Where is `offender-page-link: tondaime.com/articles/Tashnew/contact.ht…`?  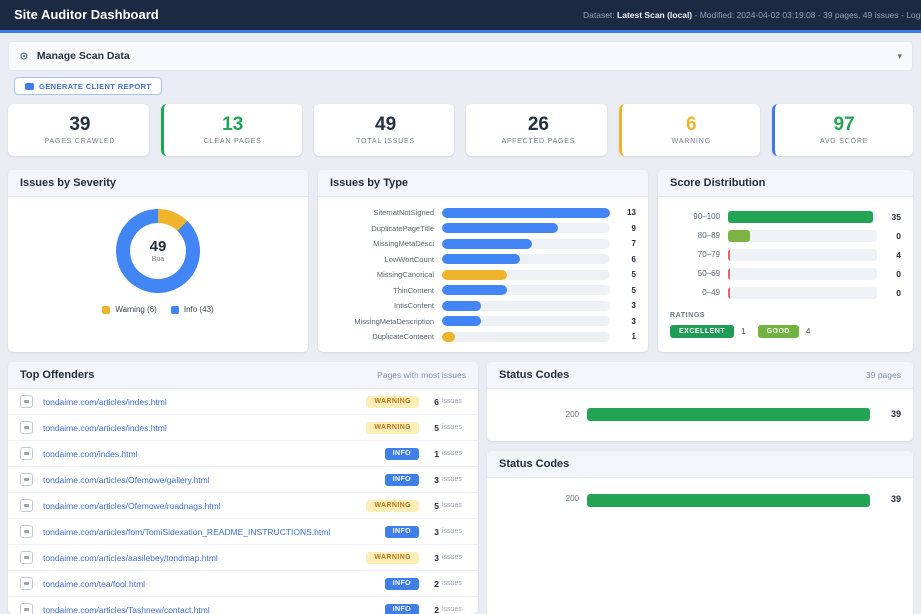 offender-page-link: tondaime.com/articles/Tashnew/contact.ht… is located at coordinates (126, 609).